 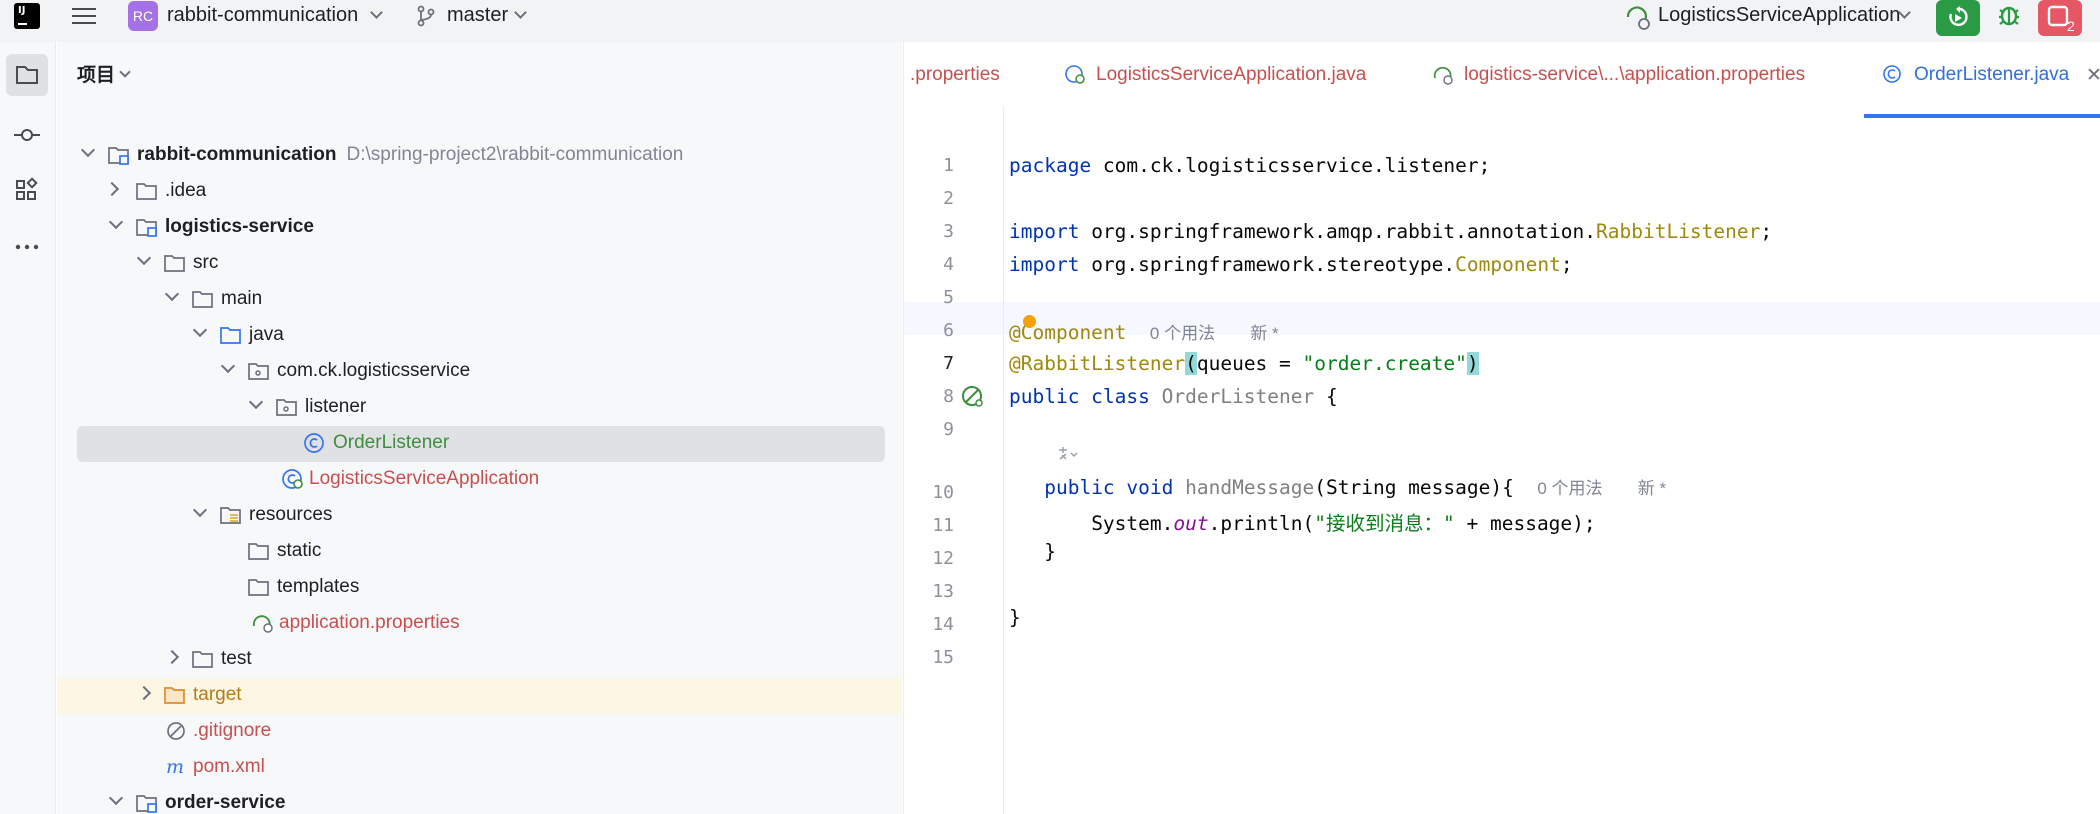 I want to click on more-tools-button, so click(x=27, y=247).